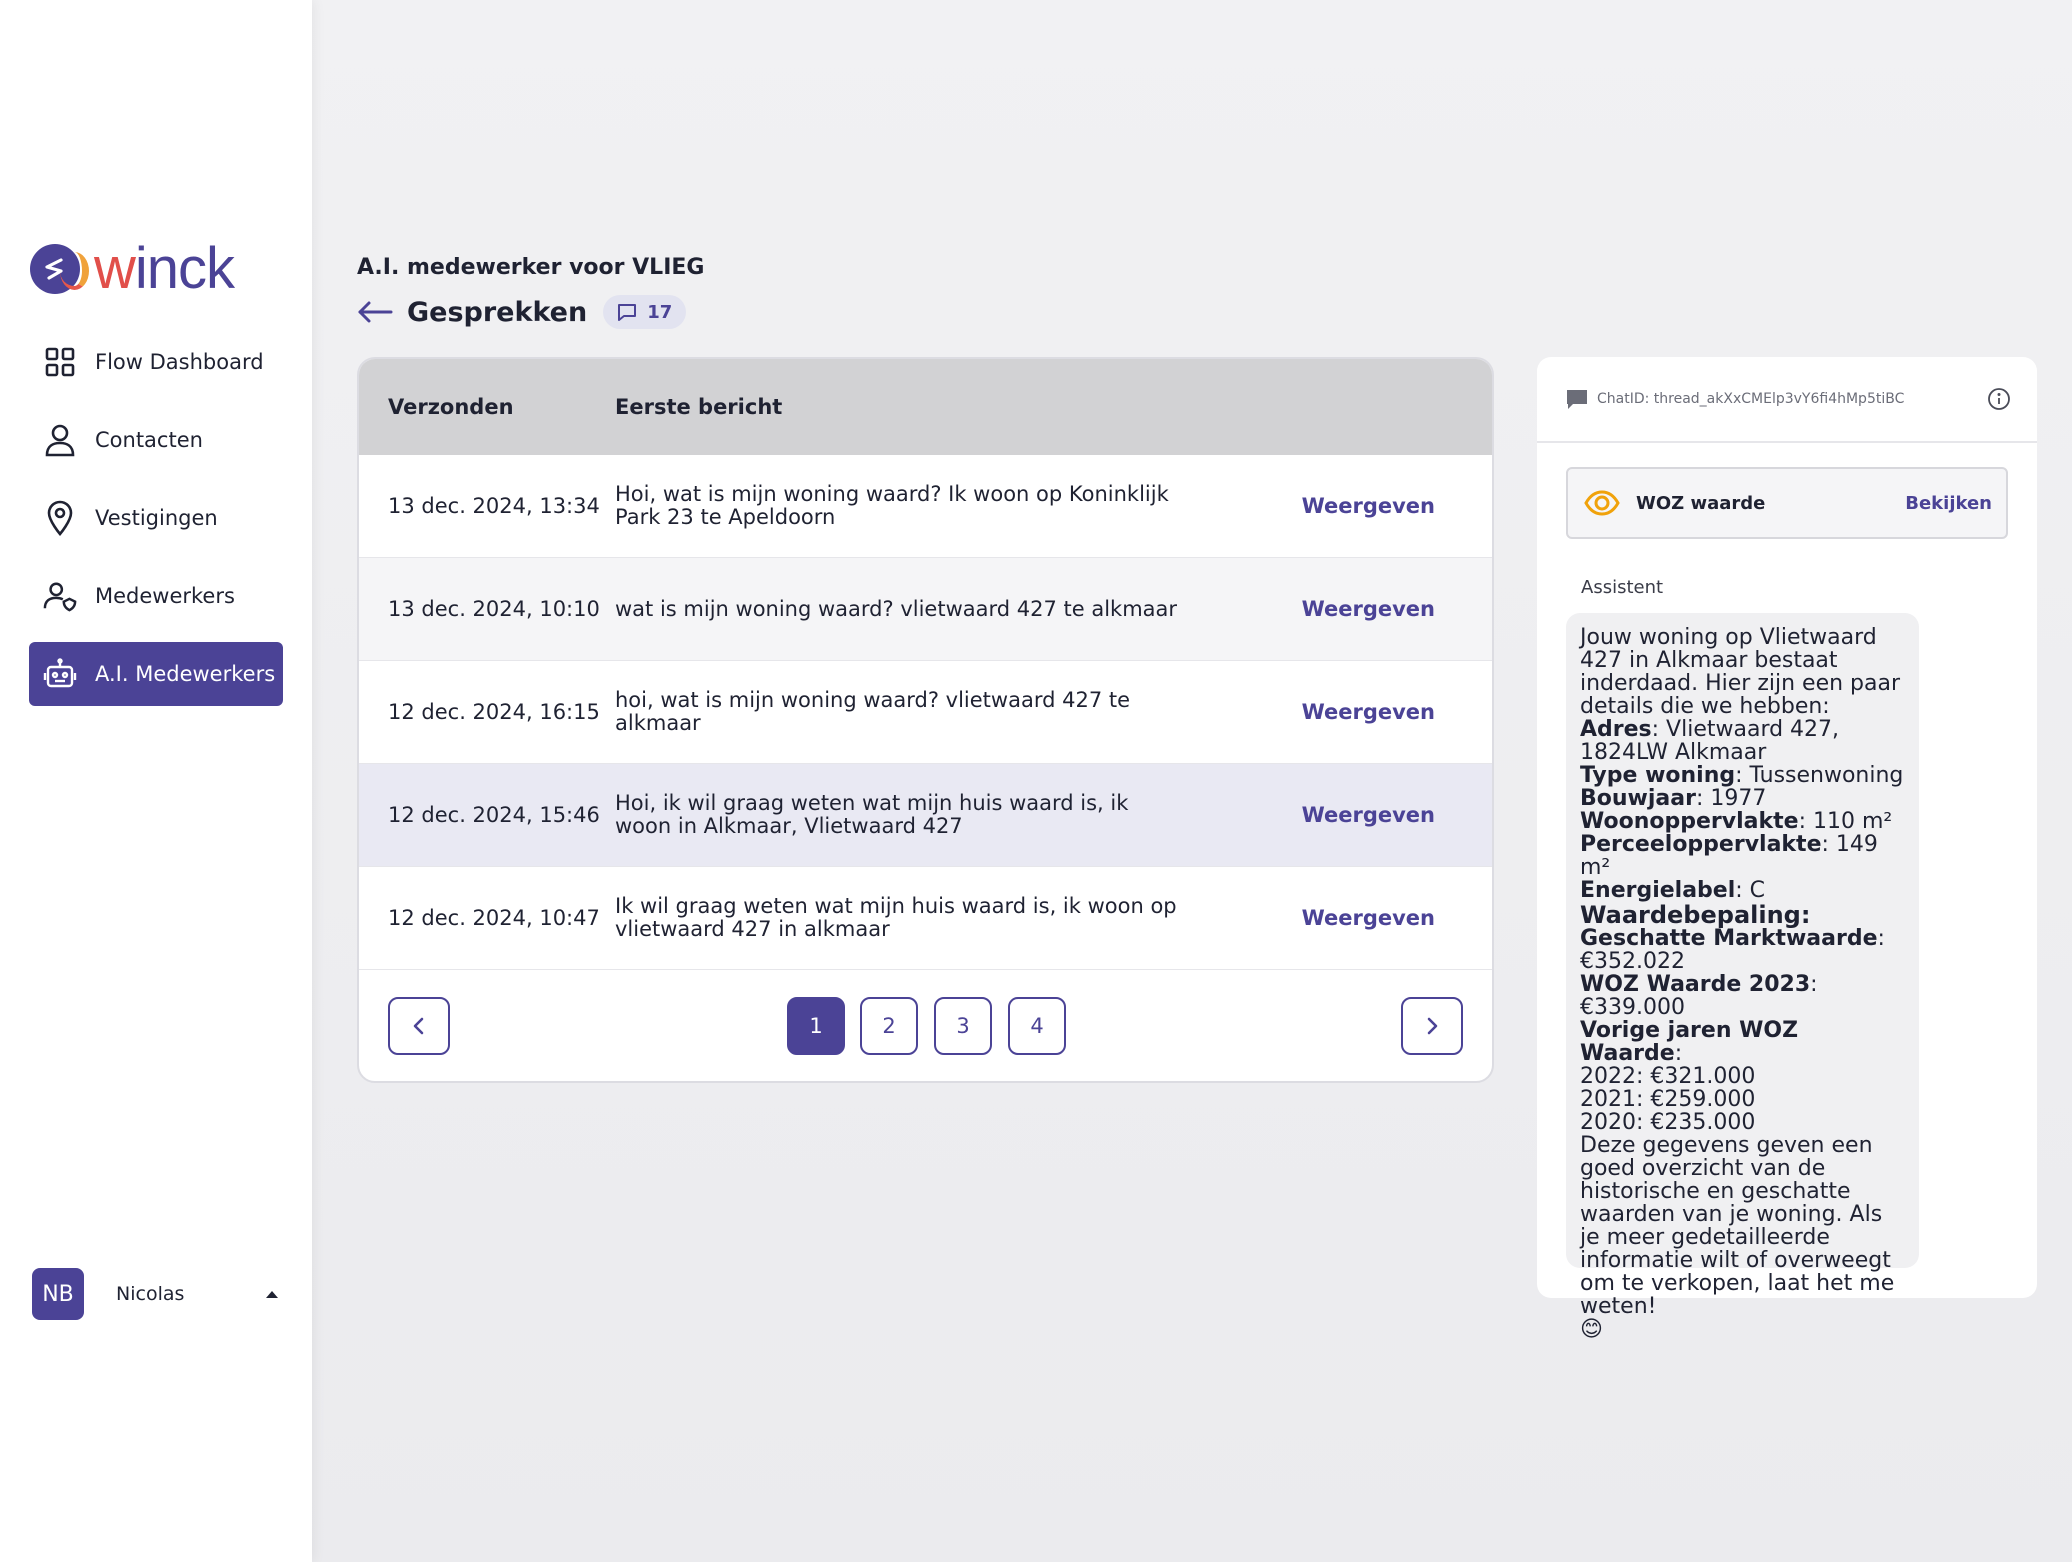 The image size is (2072, 1562). What do you see at coordinates (925, 1025) in the screenshot?
I see `pagination: 1 2 3 4` at bounding box center [925, 1025].